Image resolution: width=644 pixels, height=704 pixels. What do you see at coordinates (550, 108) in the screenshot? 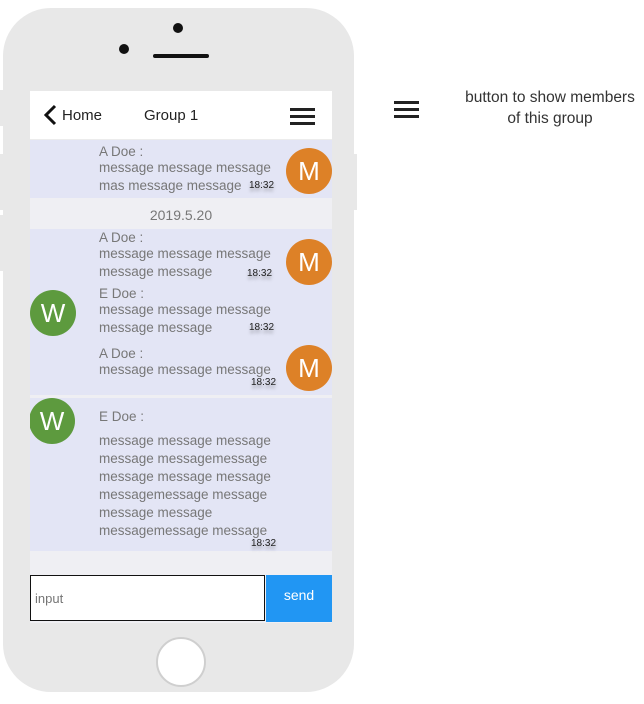
I see `annotation-note: button to show members of this group` at bounding box center [550, 108].